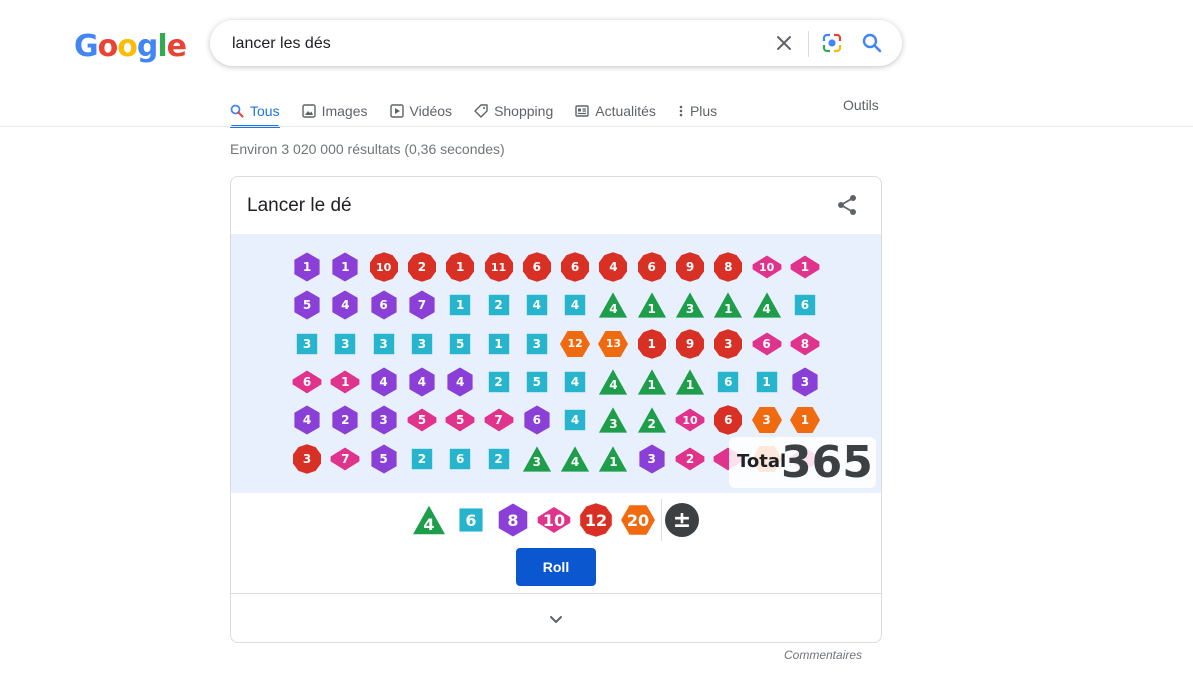  What do you see at coordinates (308, 111) in the screenshot?
I see `image-icon` at bounding box center [308, 111].